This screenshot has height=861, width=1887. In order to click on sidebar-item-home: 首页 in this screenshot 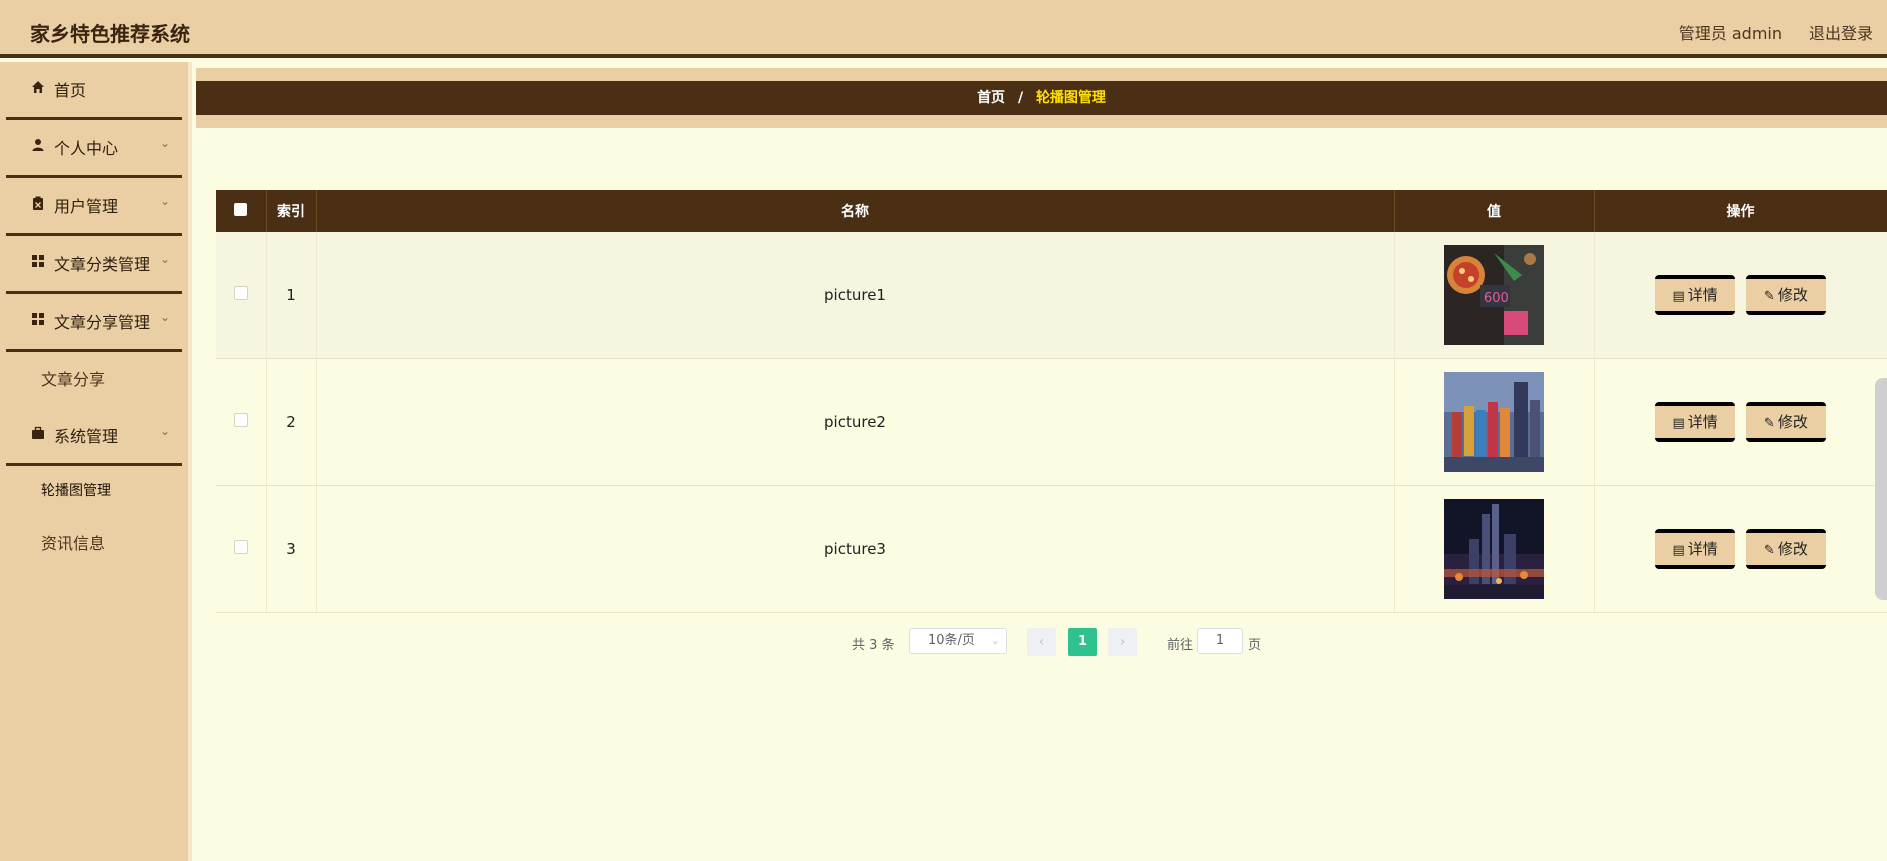, I will do `click(94, 91)`.